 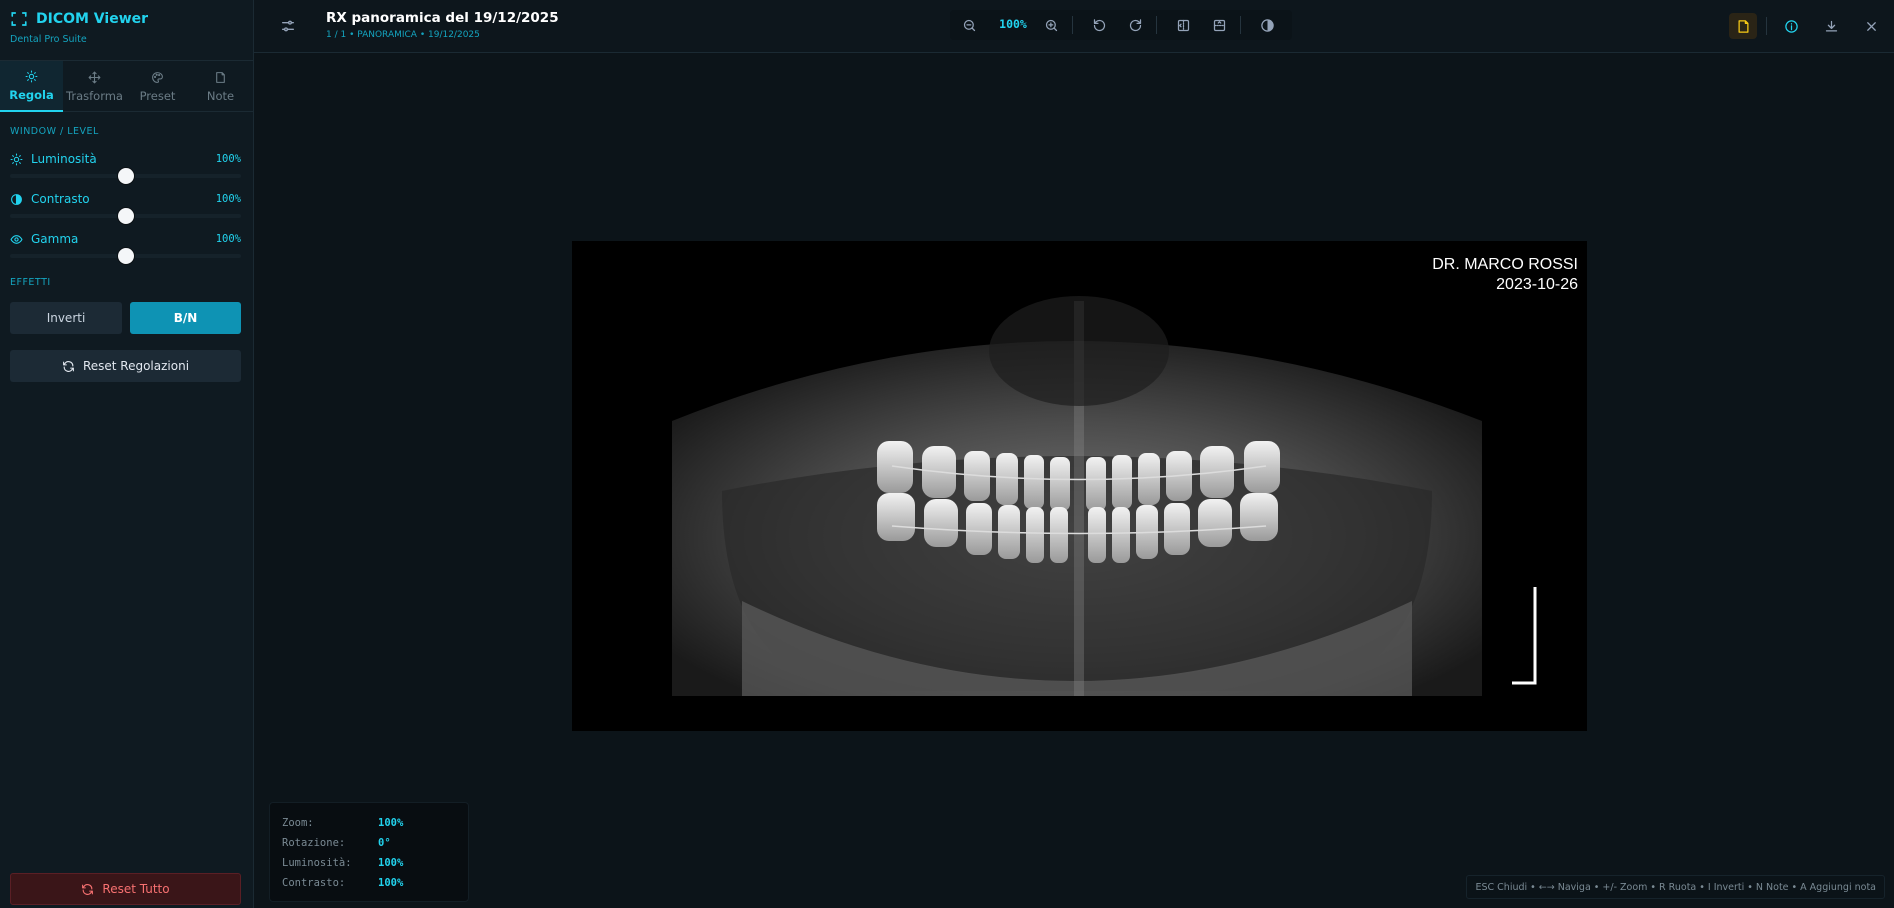 I want to click on gamma-slider, so click(x=125, y=256).